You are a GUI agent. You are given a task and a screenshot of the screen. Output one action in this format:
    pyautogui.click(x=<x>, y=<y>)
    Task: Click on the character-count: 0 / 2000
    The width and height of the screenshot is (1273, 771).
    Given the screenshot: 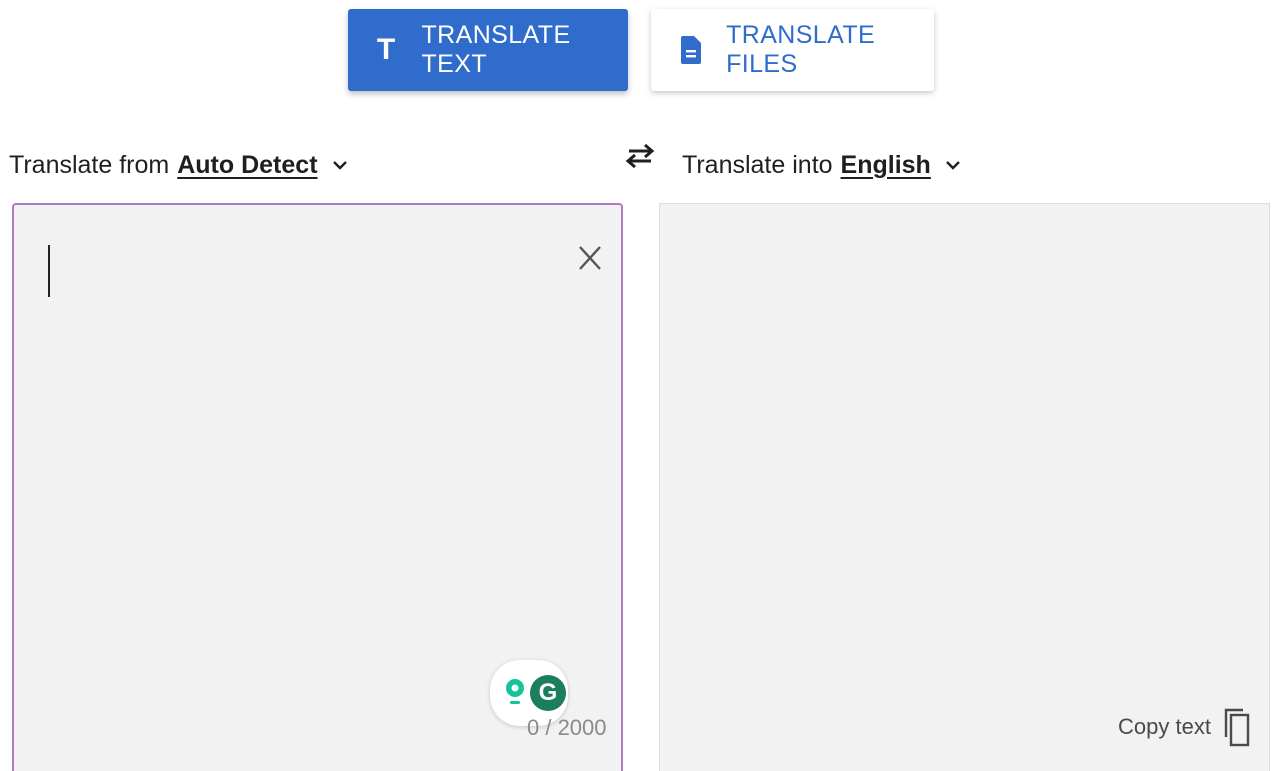 What is the action you would take?
    pyautogui.click(x=567, y=727)
    